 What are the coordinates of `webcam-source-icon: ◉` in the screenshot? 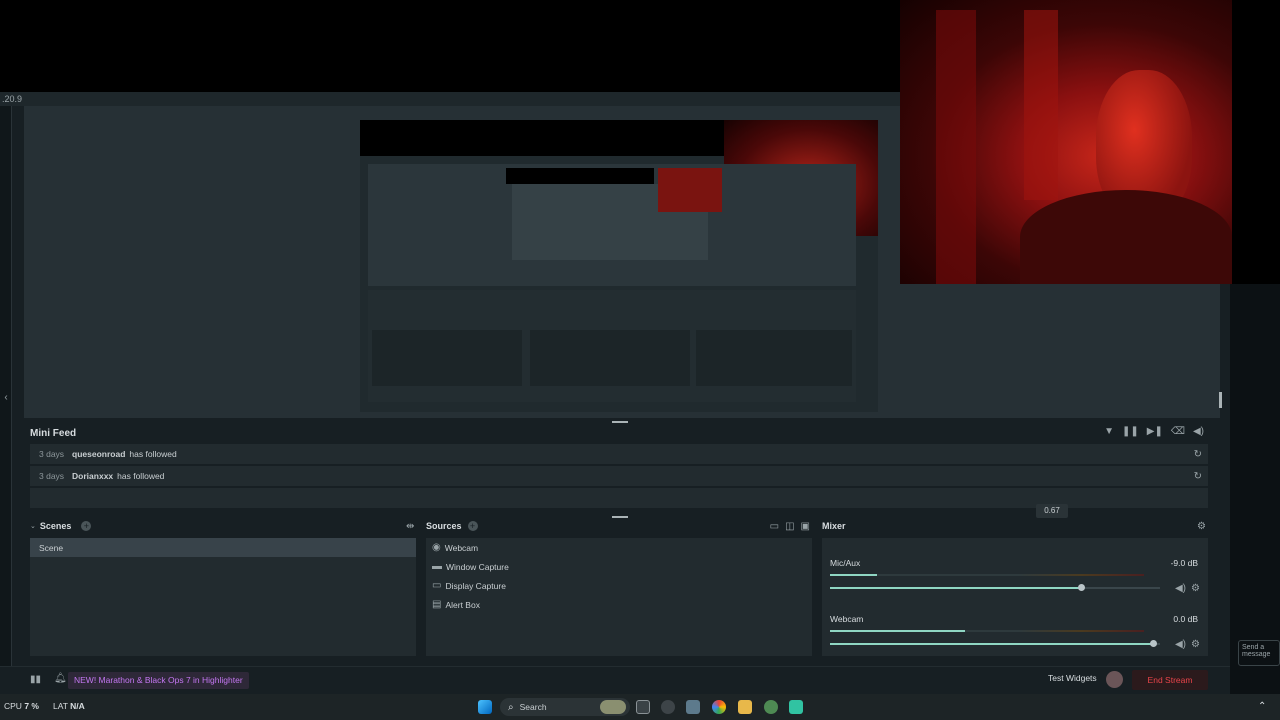 It's located at (436, 547).